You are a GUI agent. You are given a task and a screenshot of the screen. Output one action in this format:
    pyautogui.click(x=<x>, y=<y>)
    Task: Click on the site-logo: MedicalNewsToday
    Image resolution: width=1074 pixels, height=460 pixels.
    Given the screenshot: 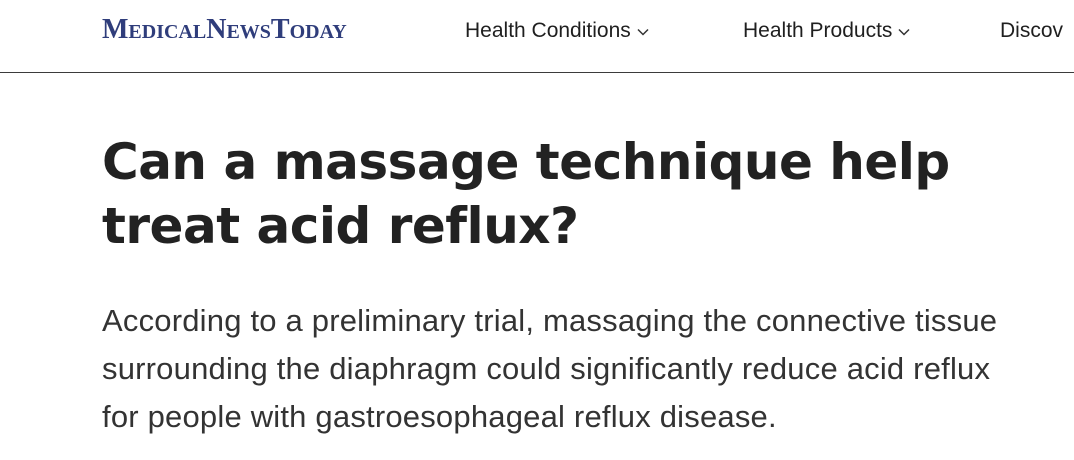 What is the action you would take?
    pyautogui.click(x=224, y=30)
    